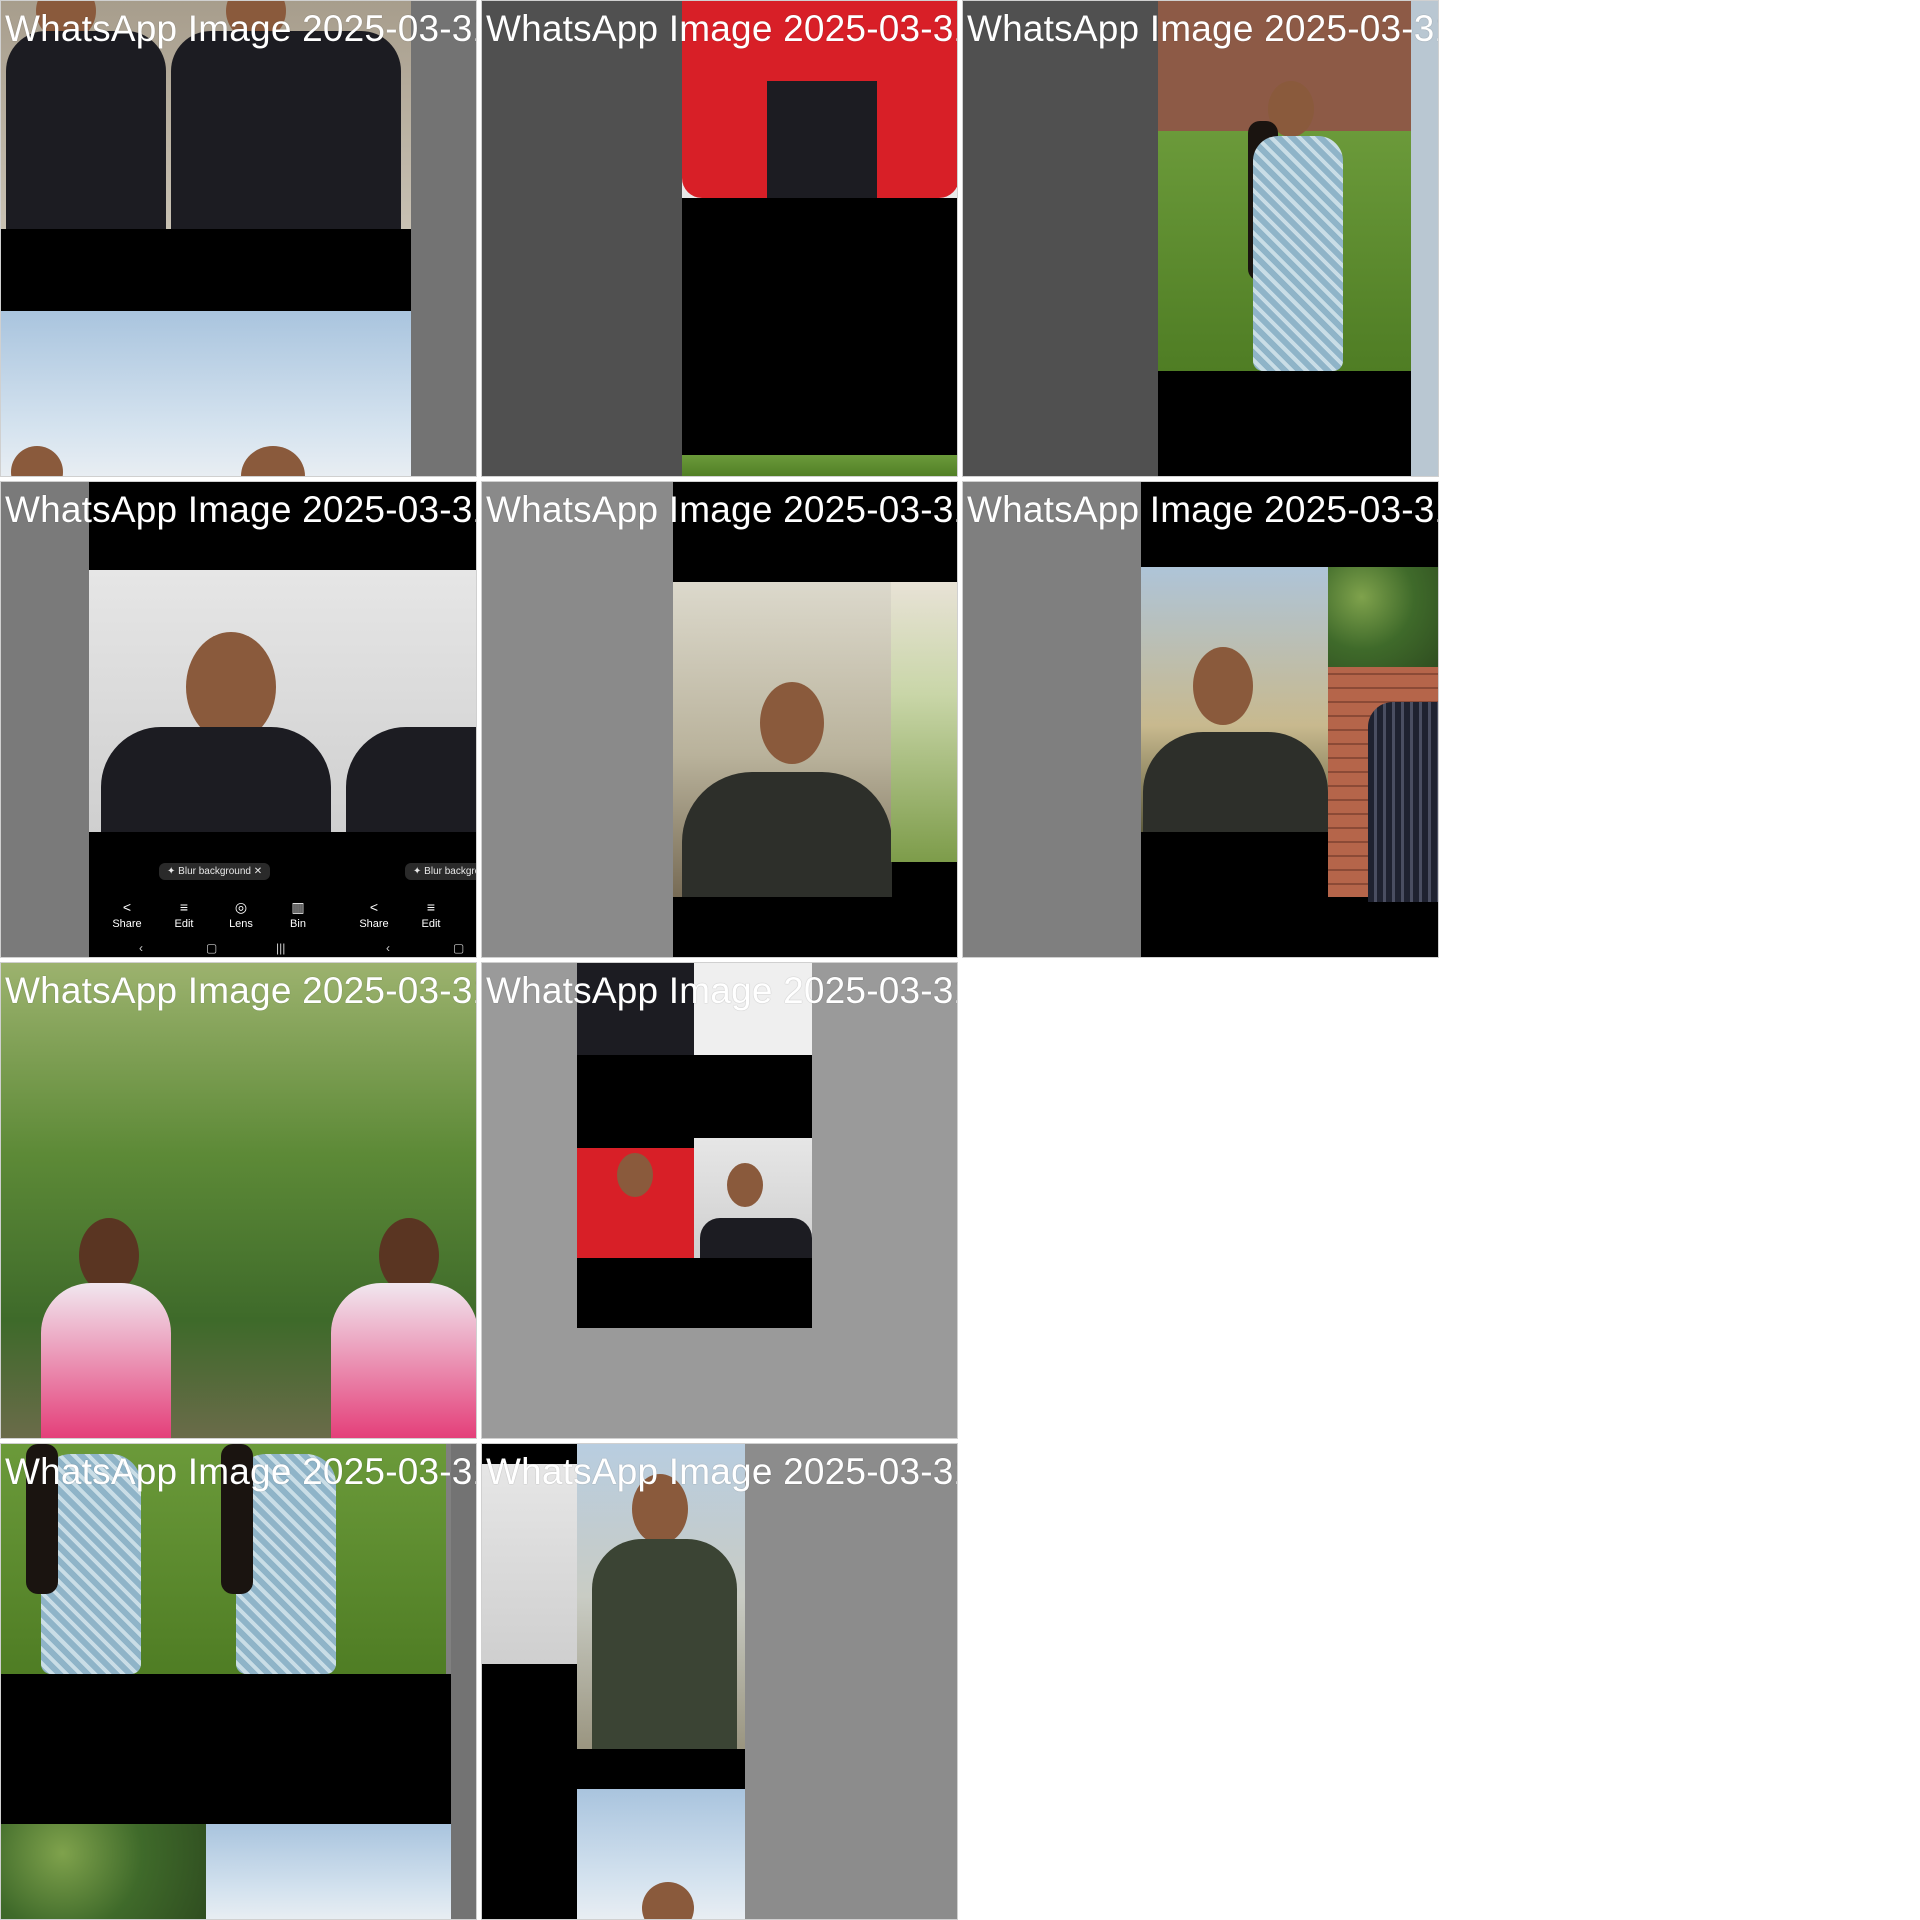 The width and height of the screenshot is (1920, 1920). Describe the element at coordinates (719, 719) in the screenshot. I see `thumbnail-tile: WhatsApp Image 2025-03-31 at 1.34.44 AM.` at that location.